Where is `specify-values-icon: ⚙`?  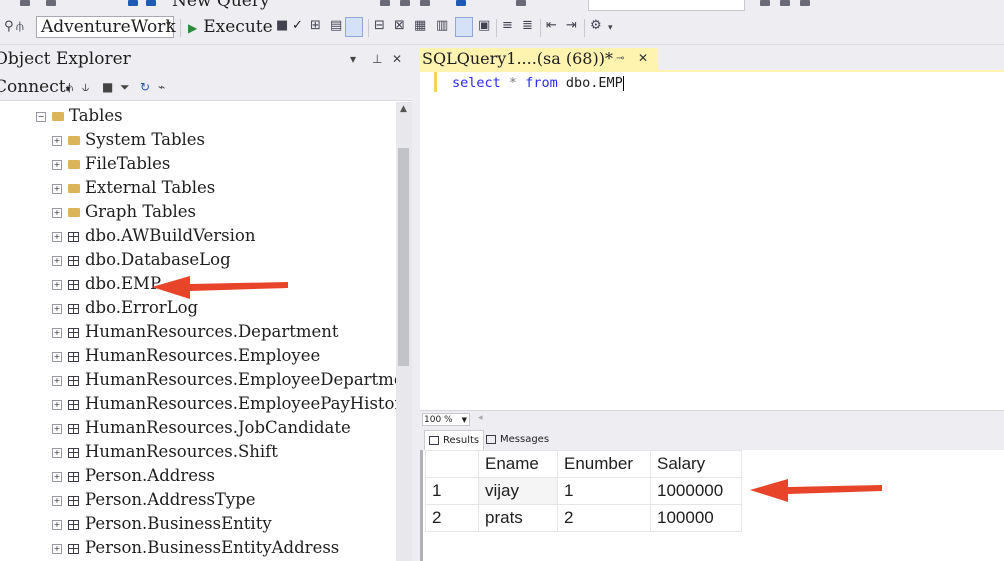 specify-values-icon: ⚙ is located at coordinates (596, 25).